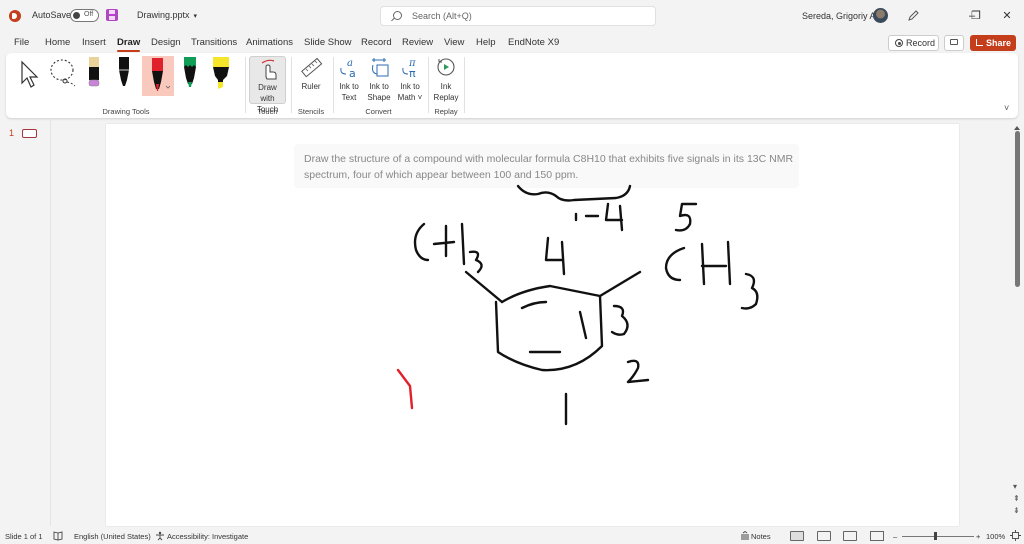 The height and width of the screenshot is (544, 1024). Describe the element at coordinates (269, 69) in the screenshot. I see `touch-hand-icon` at that location.